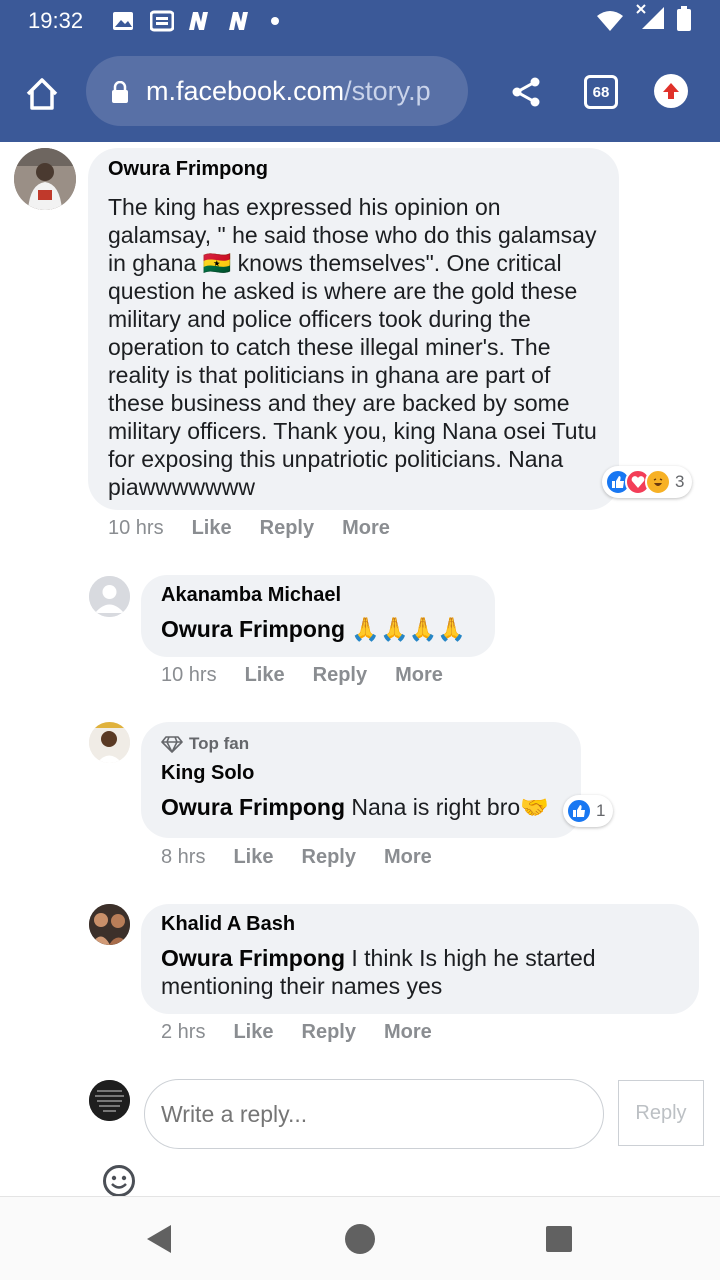  Describe the element at coordinates (189, 675) in the screenshot. I see `reply-time: 10 hrs` at that location.